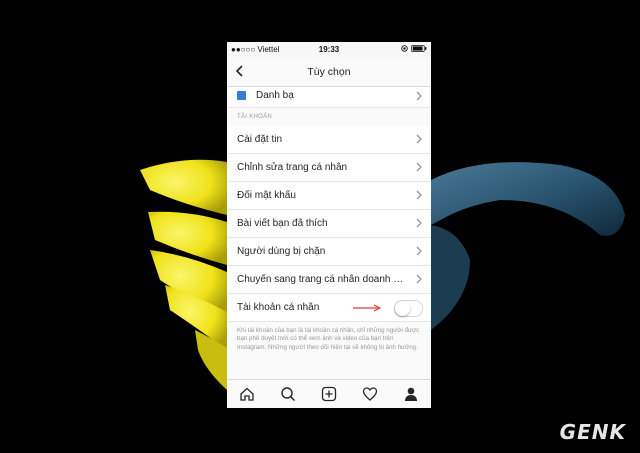 The height and width of the screenshot is (453, 640). Describe the element at coordinates (329, 252) in the screenshot. I see `settings-item: Người dùng bị chặn` at that location.